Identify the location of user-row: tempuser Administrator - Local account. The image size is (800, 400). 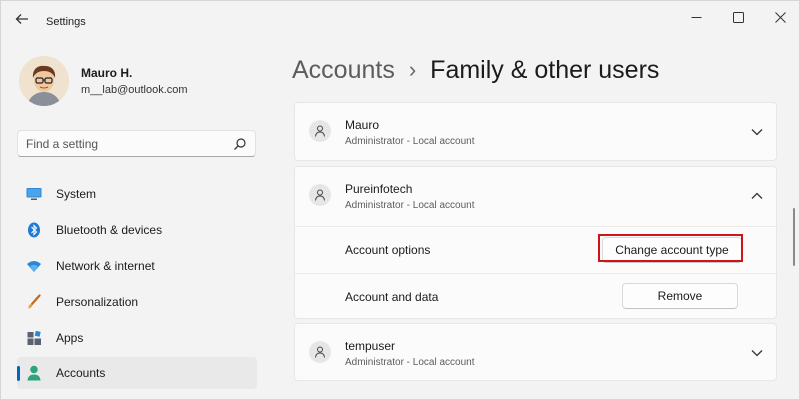
(536, 353).